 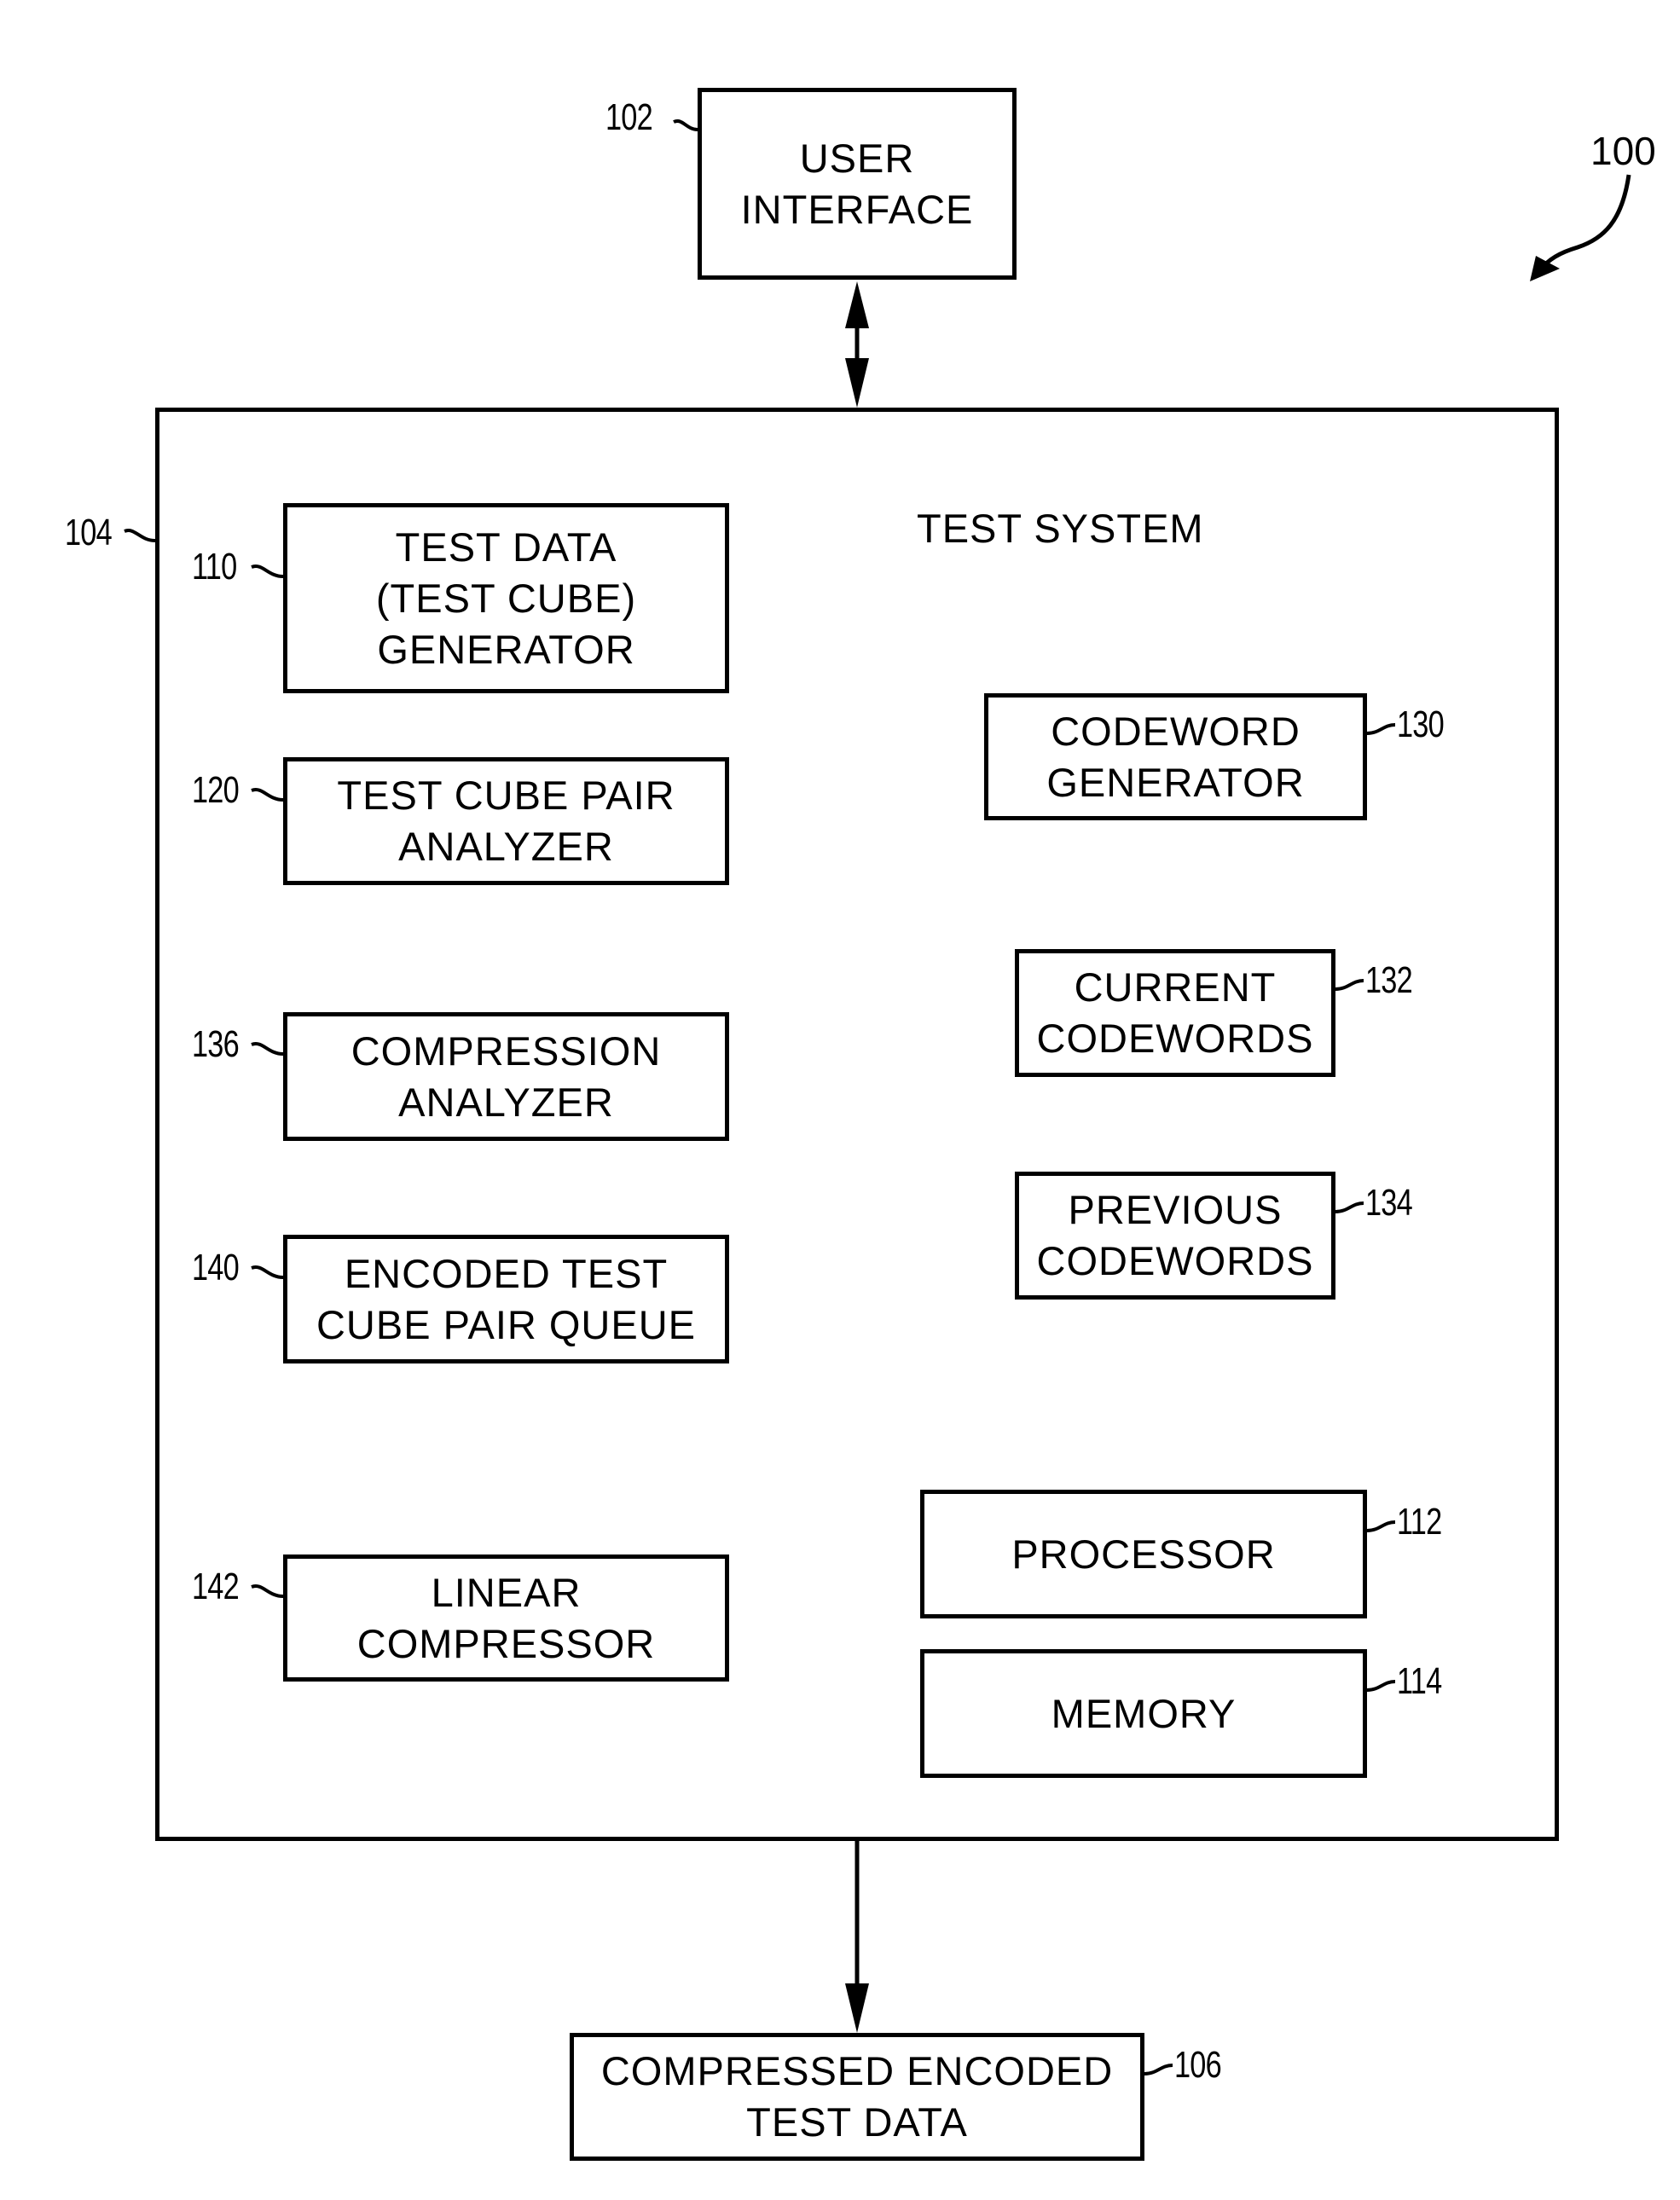 I want to click on memory-box: MEMORY, so click(x=1143, y=1713).